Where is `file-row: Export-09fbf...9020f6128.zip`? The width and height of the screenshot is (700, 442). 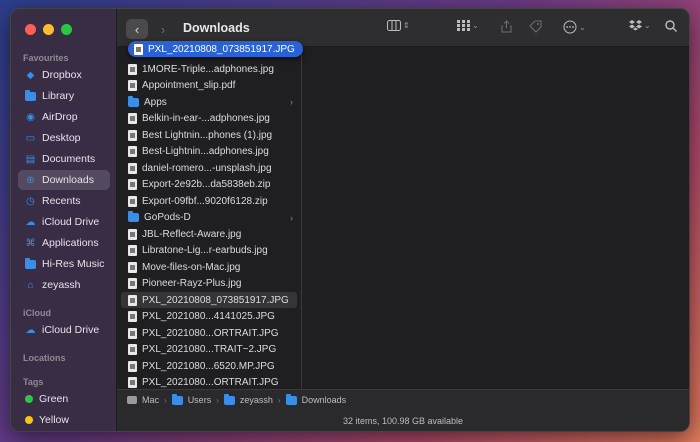
file-row: Export-09fbf...9020f6128.zip is located at coordinates (209, 201).